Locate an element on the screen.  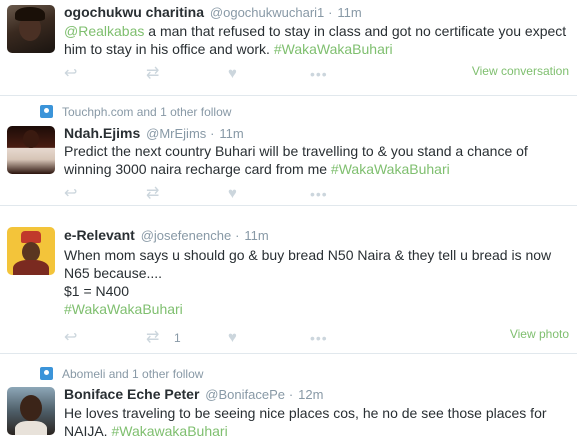
retweet-count: 1 is located at coordinates (177, 338).